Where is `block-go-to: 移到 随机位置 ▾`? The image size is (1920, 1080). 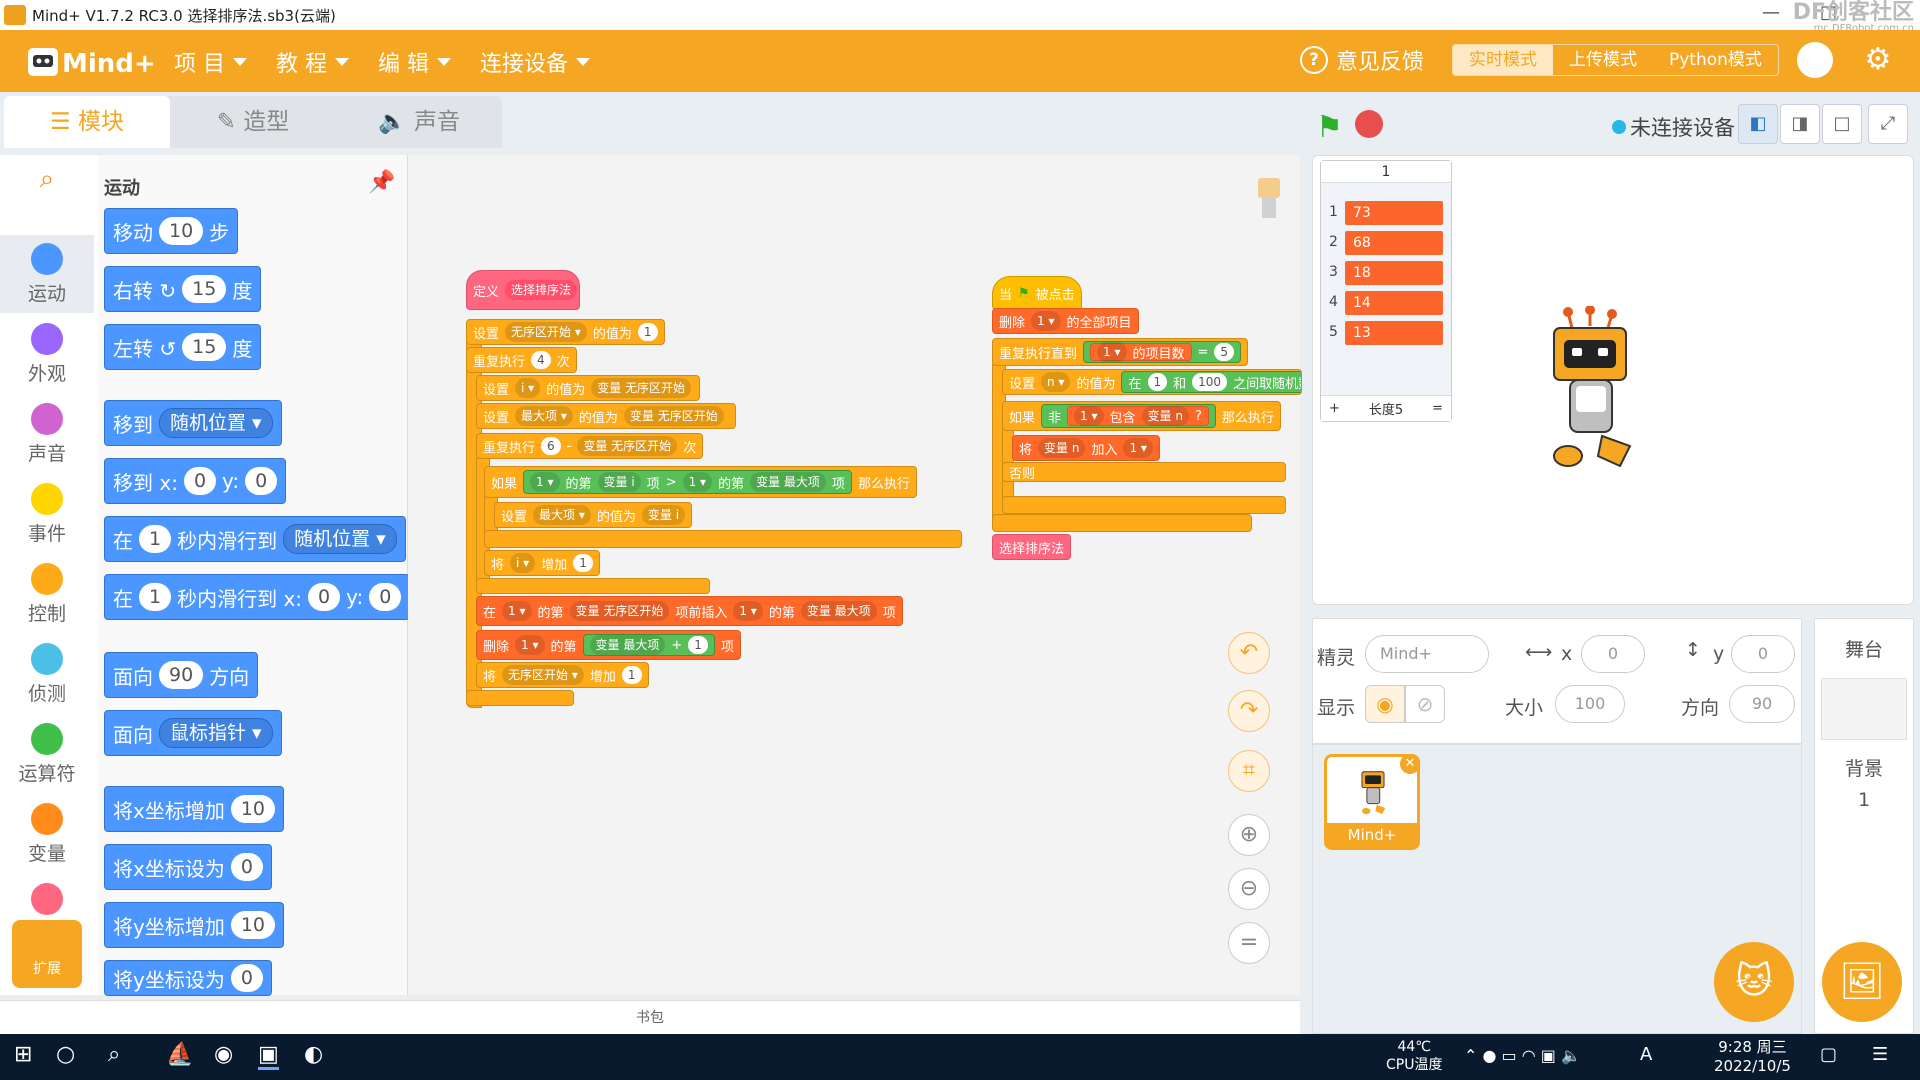 block-go-to: 移到 随机位置 ▾ is located at coordinates (193, 423).